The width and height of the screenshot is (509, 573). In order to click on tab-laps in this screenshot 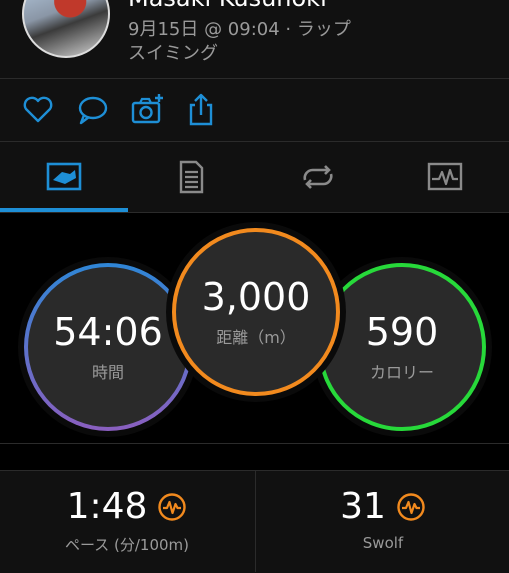, I will do `click(317, 177)`.